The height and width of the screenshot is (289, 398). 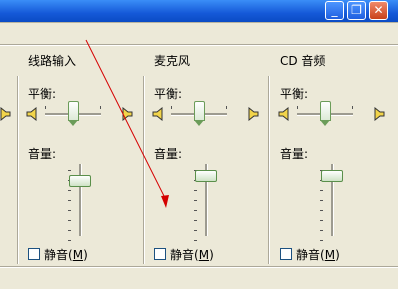 I want to click on annotation-arrow-line, so click(x=126, y=120).